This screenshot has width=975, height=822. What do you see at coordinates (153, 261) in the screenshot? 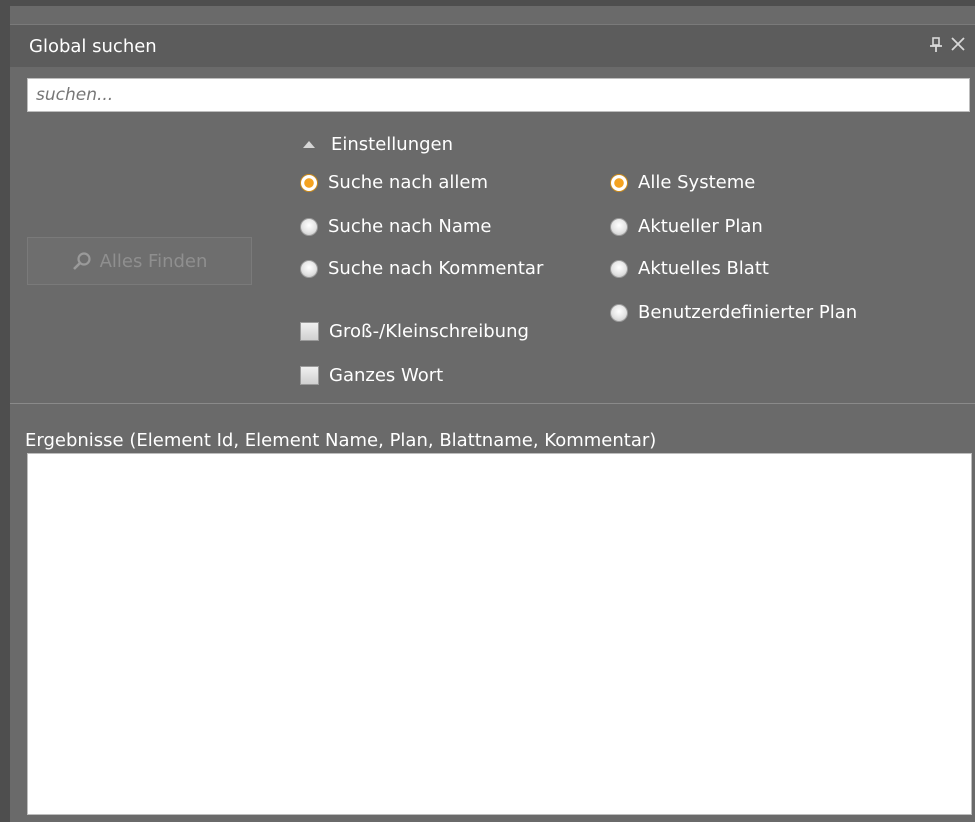
I see `find-all-button-label: Alles Finden` at bounding box center [153, 261].